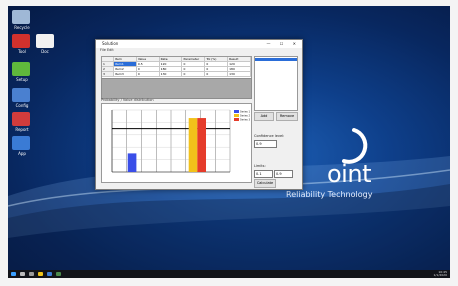 This screenshot has width=458, height=286. I want to click on desktop-icon-label: App, so click(22, 153).